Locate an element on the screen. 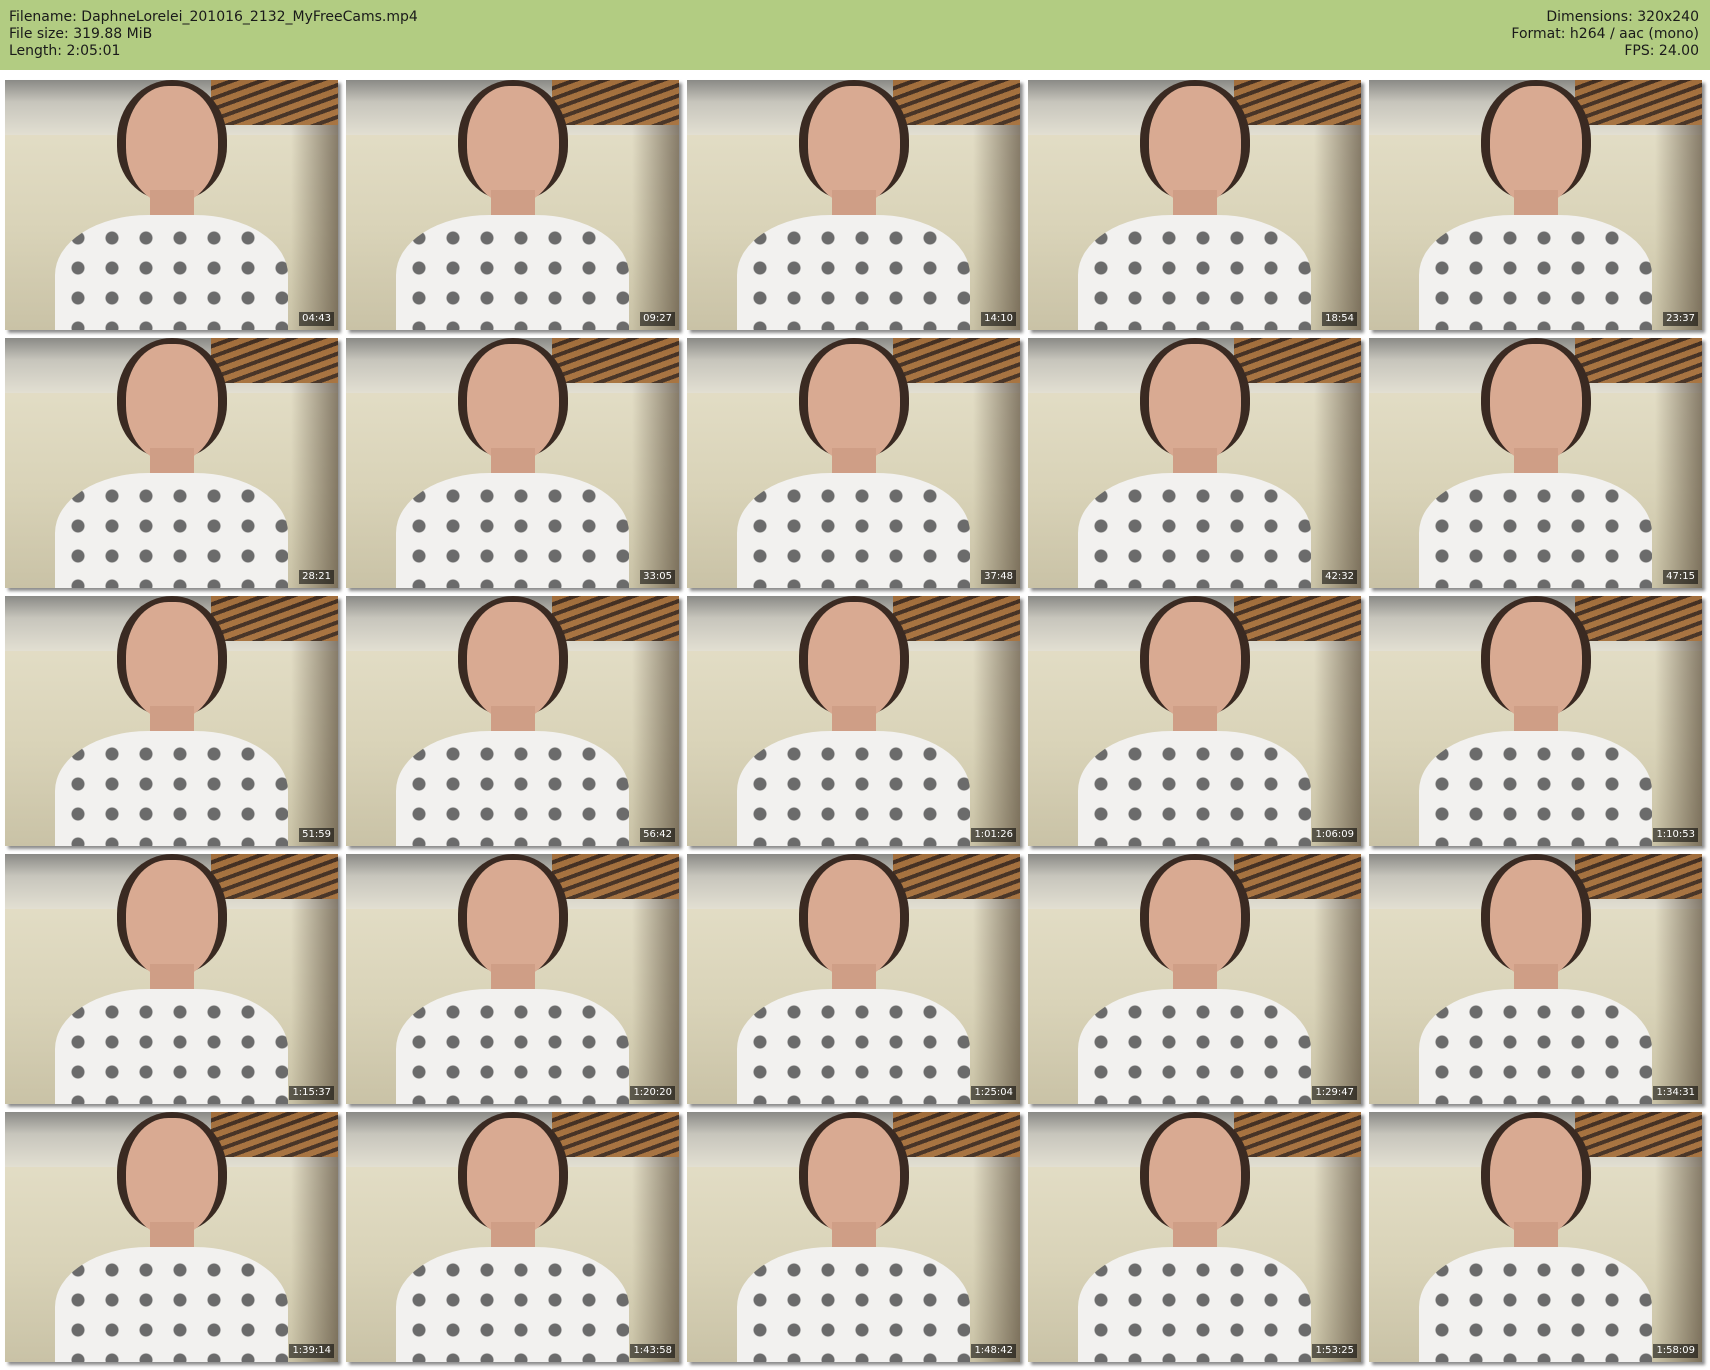 The height and width of the screenshot is (1370, 1710). video-thumbnail: 09:27 is located at coordinates (512, 205).